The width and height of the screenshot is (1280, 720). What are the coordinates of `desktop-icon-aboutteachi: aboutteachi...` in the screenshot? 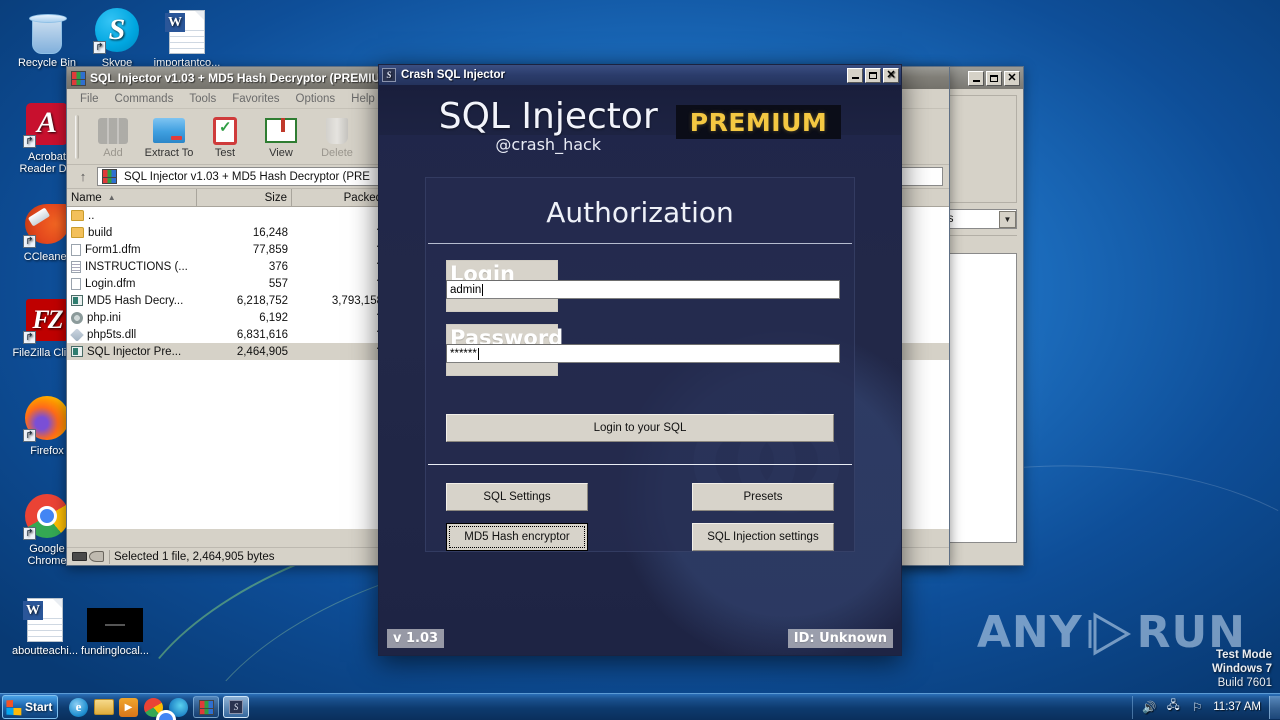 It's located at (45, 625).